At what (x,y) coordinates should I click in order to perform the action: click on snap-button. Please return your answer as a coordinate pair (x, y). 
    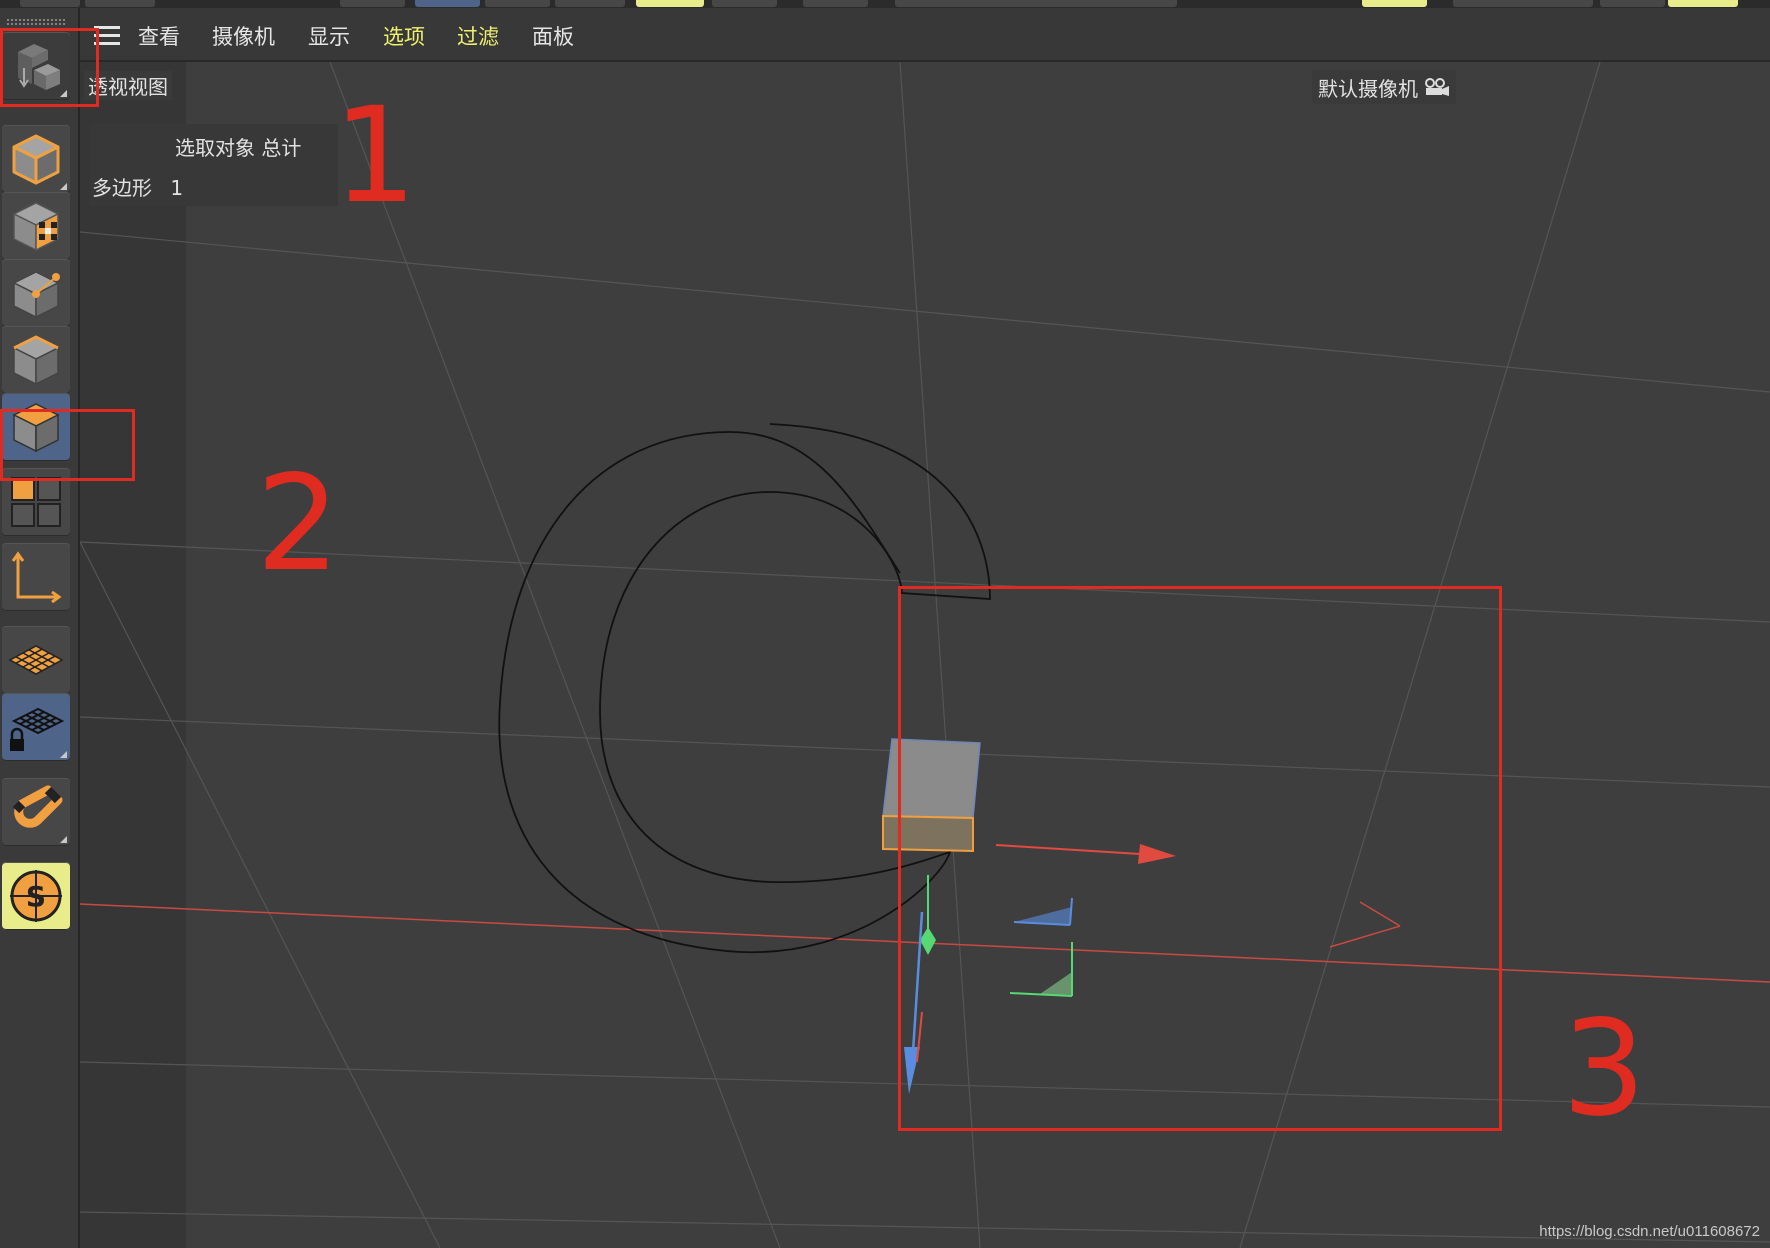
    Looking at the image, I should click on (36, 812).